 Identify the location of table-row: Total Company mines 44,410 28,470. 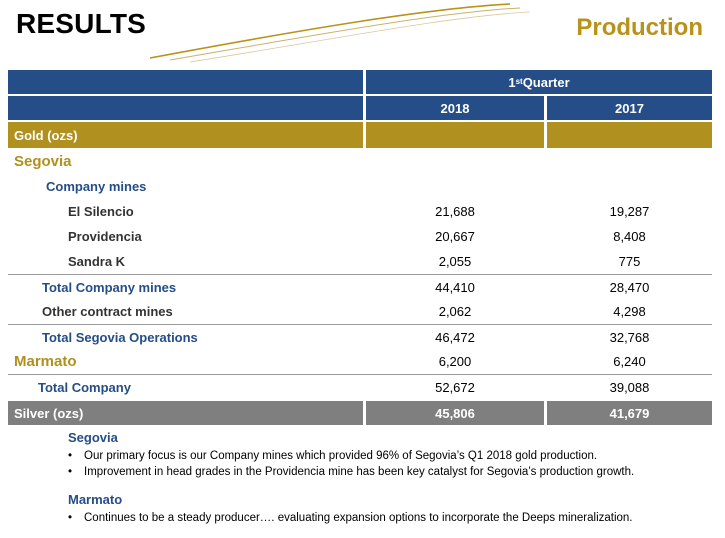
(360, 286).